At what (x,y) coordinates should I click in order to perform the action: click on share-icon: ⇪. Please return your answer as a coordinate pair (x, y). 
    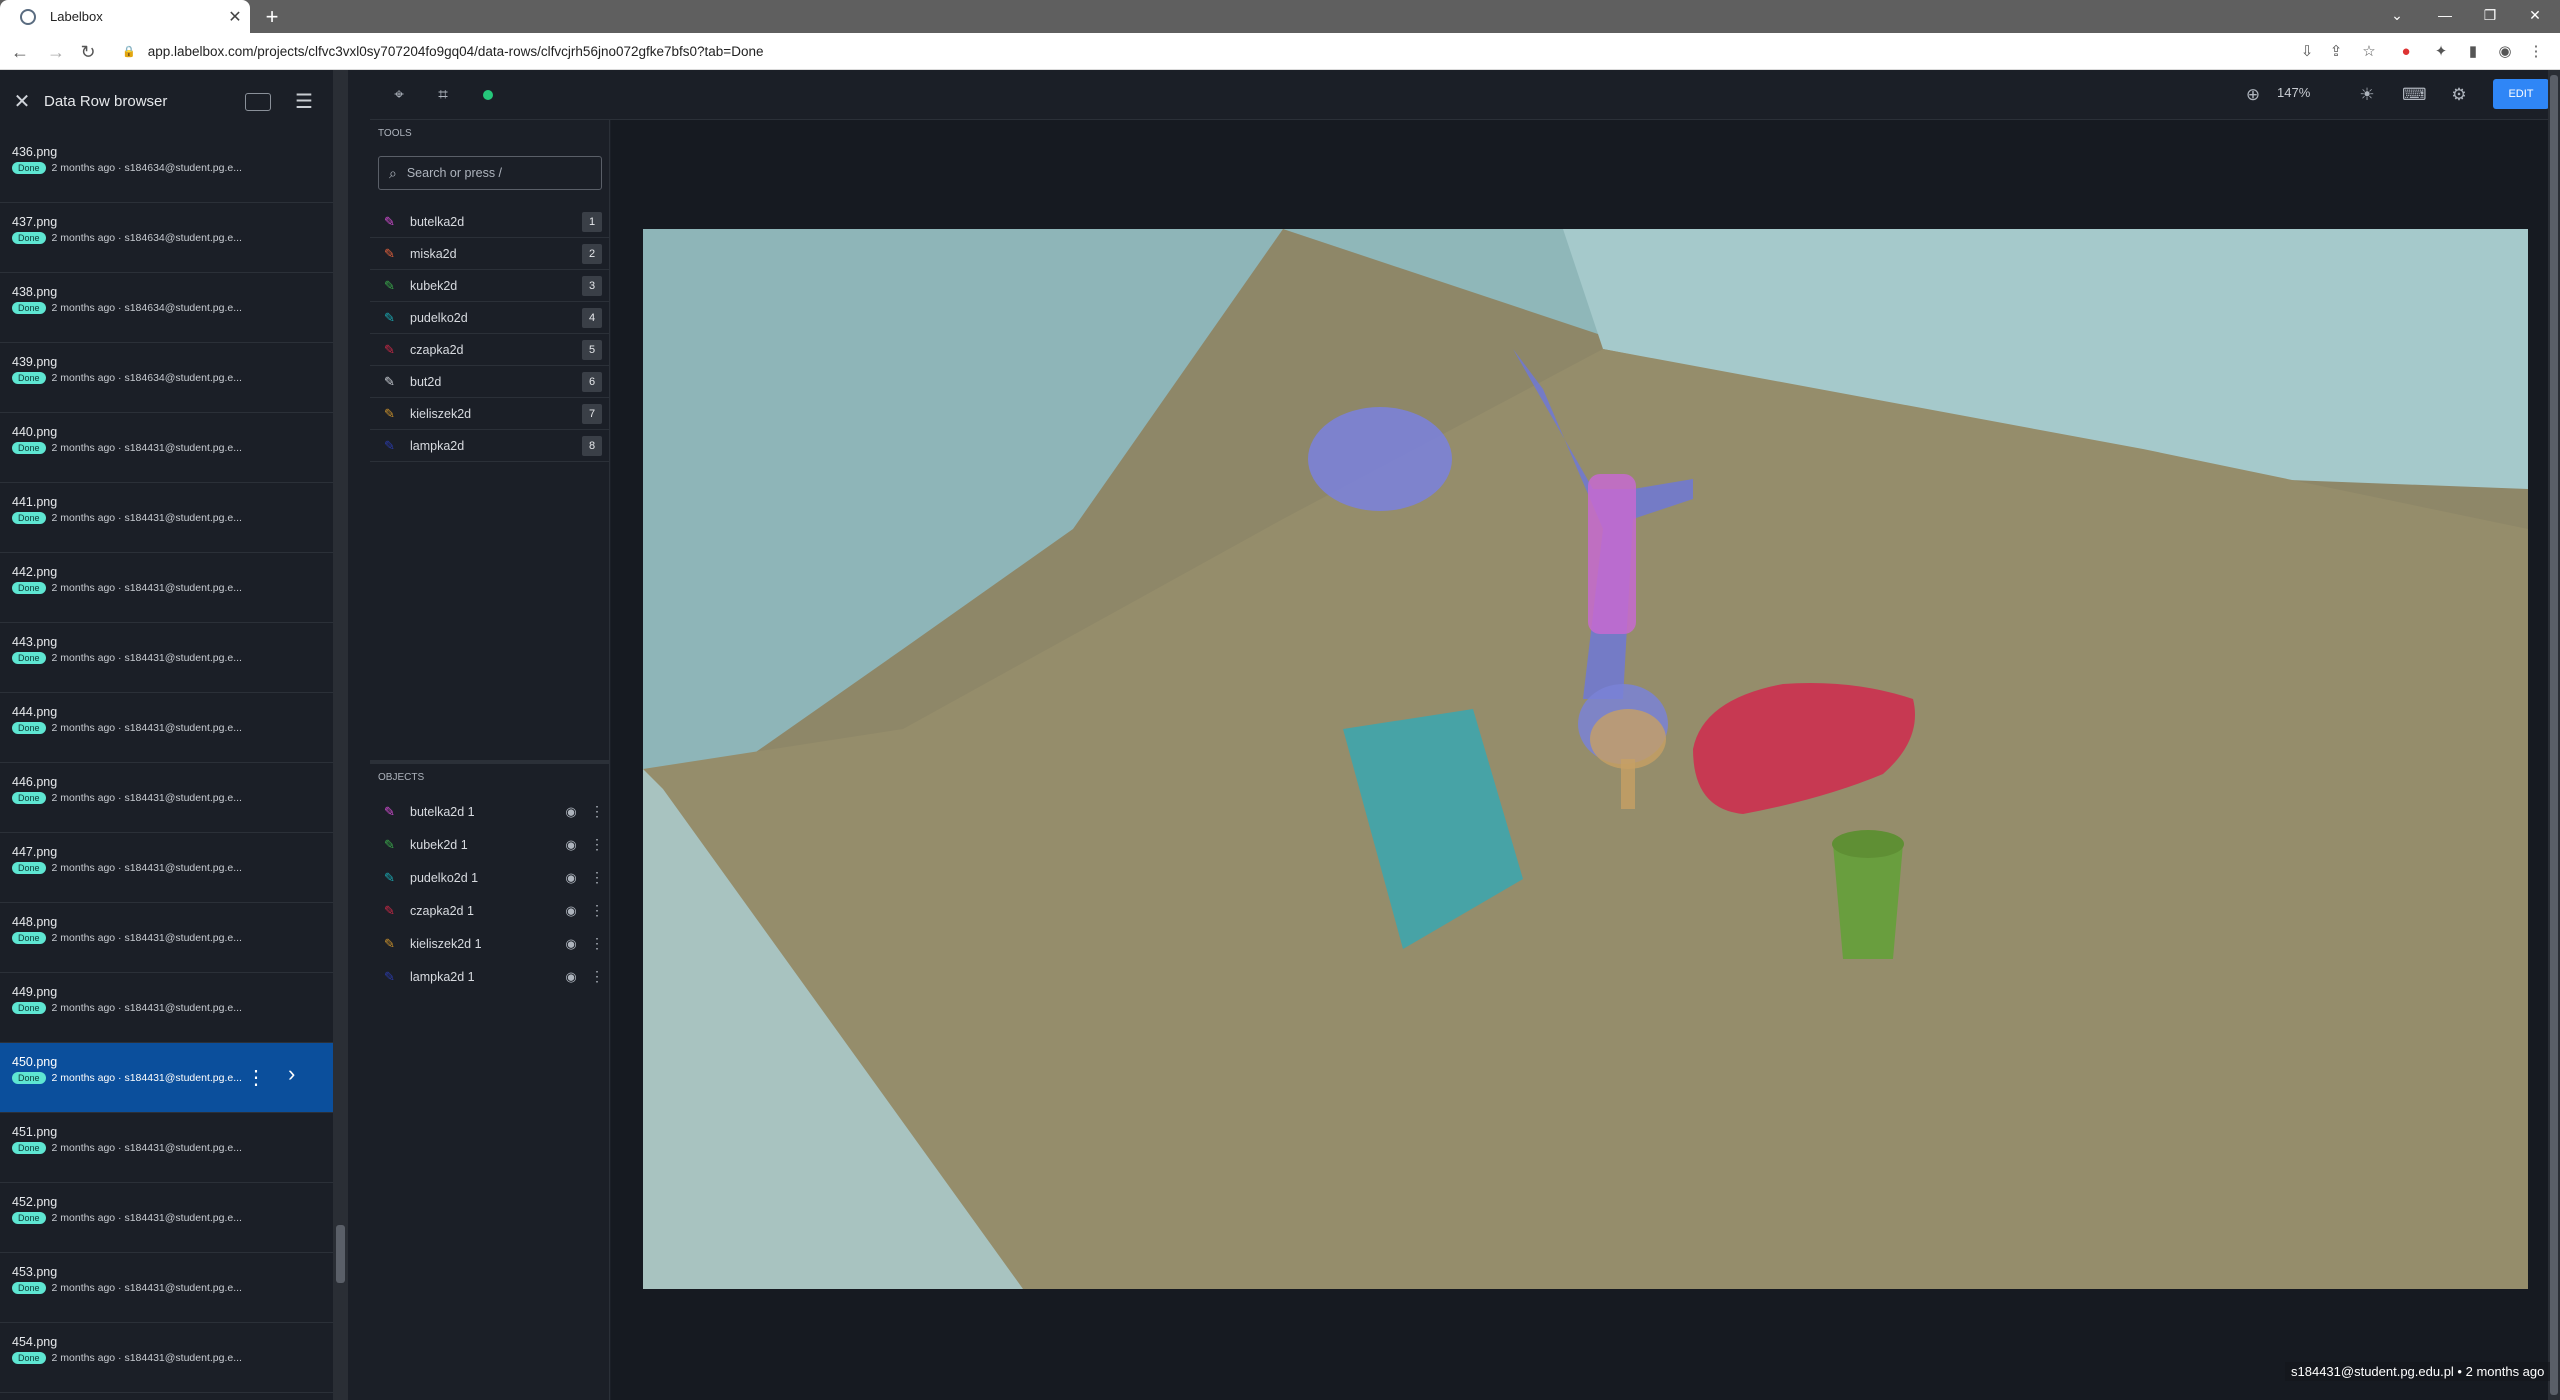
    Looking at the image, I should click on (2336, 52).